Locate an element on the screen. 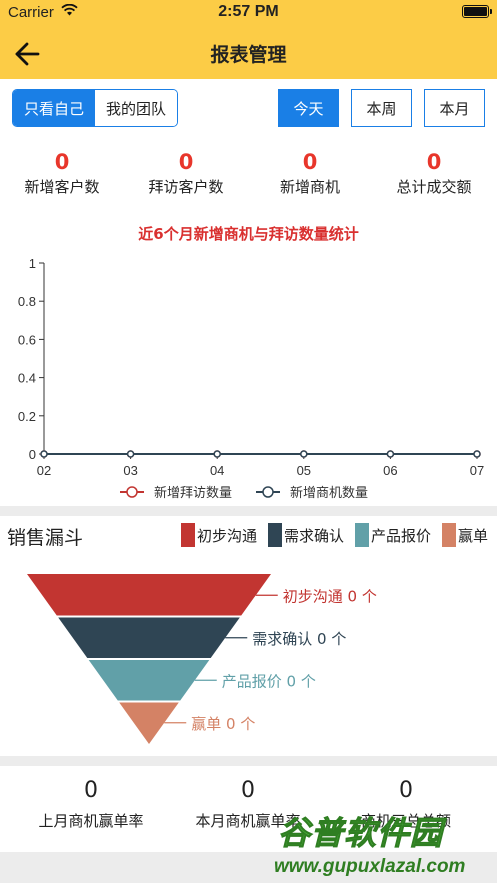  legend-item-initial: 初步沟通 is located at coordinates (219, 535).